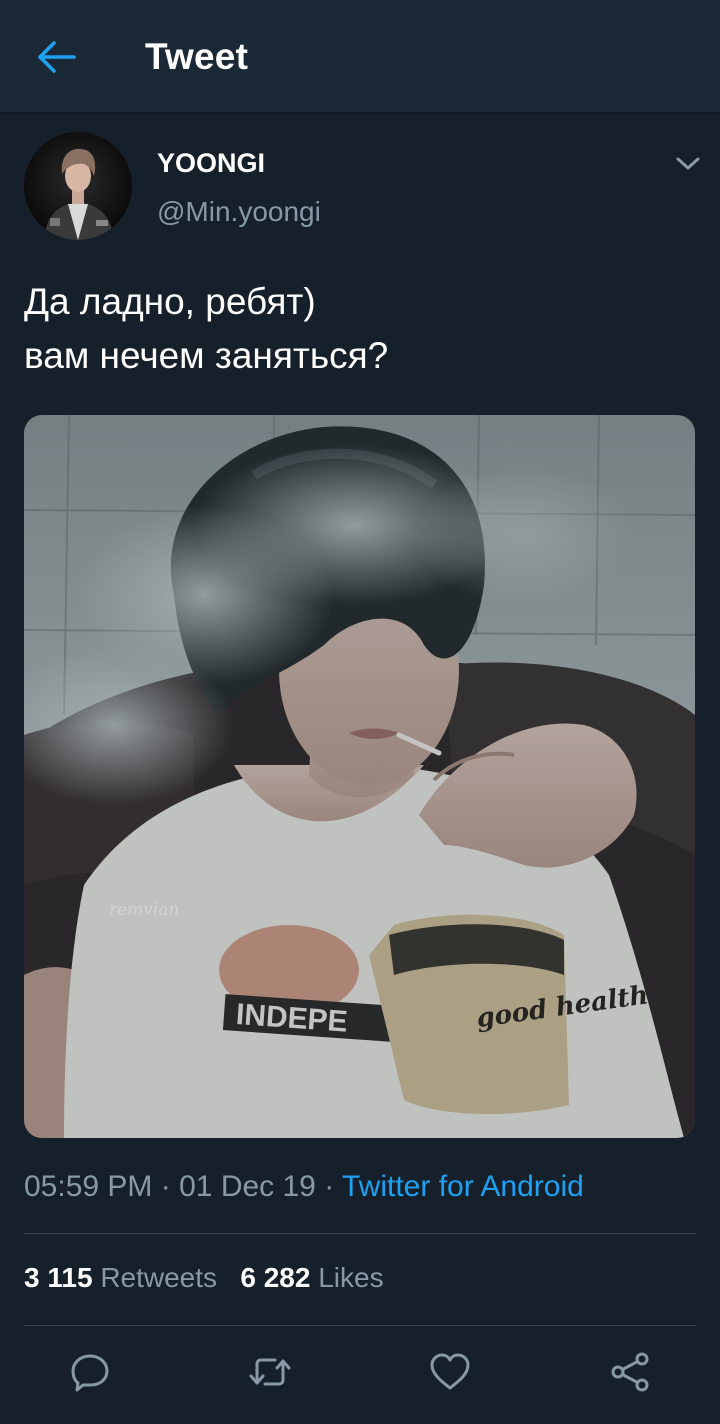 This screenshot has width=720, height=1424. Describe the element at coordinates (247, 1186) in the screenshot. I see `tweet-date: 01 Dec 19` at that location.